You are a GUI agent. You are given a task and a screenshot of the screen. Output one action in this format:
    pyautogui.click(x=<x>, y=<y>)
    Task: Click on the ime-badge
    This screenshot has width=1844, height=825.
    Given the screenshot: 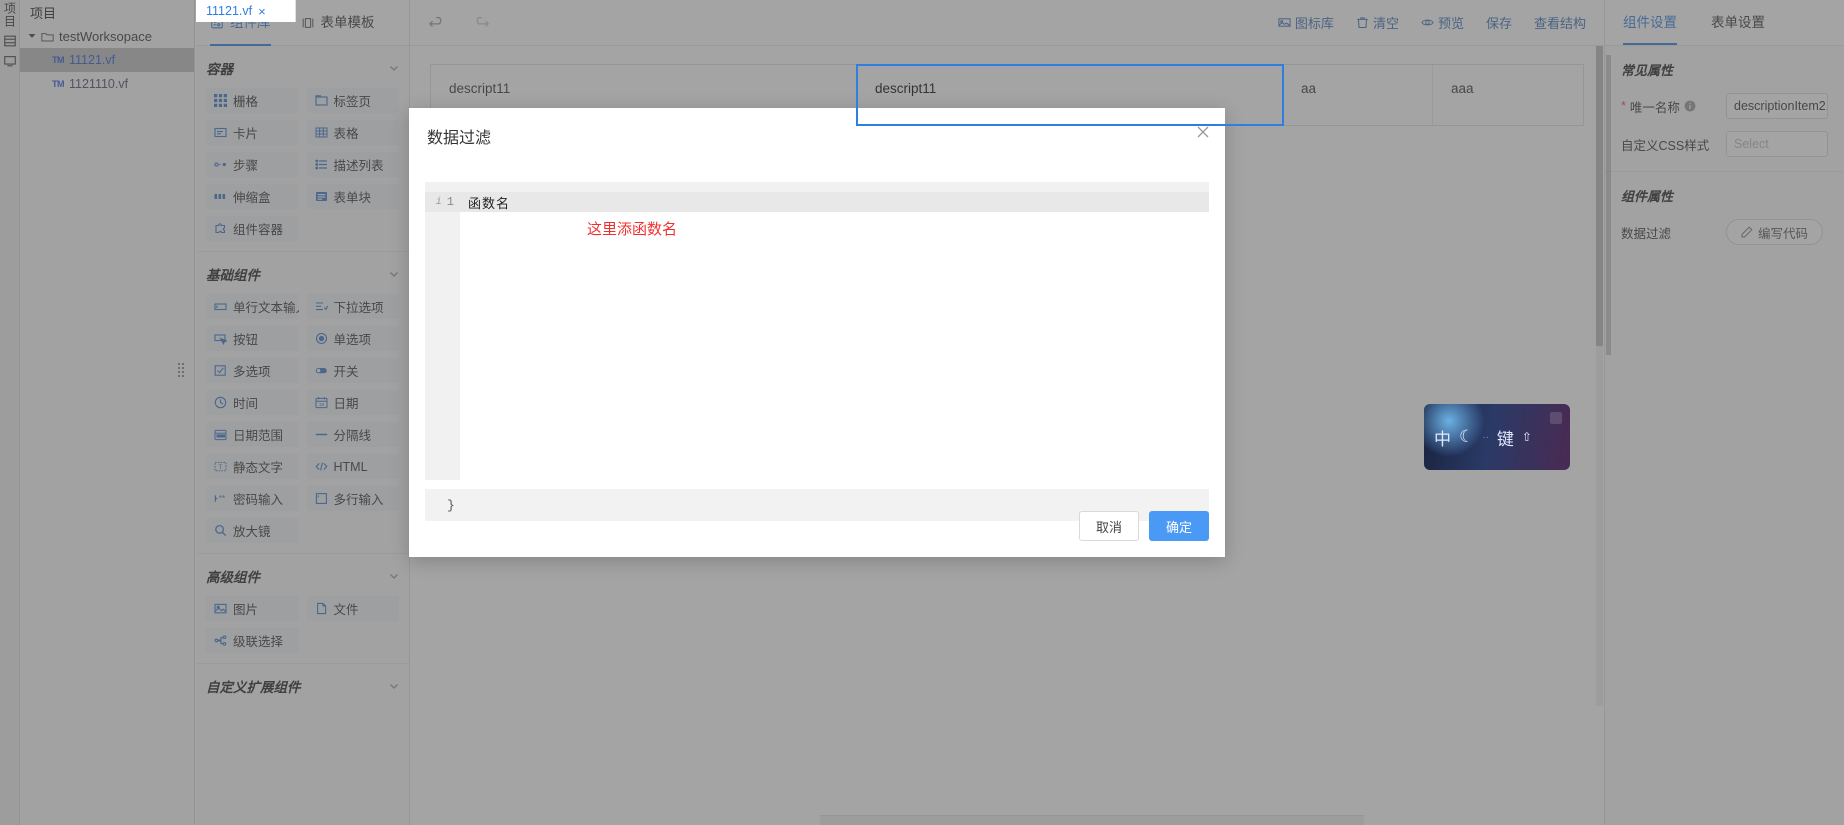 What is the action you would take?
    pyautogui.click(x=1556, y=418)
    